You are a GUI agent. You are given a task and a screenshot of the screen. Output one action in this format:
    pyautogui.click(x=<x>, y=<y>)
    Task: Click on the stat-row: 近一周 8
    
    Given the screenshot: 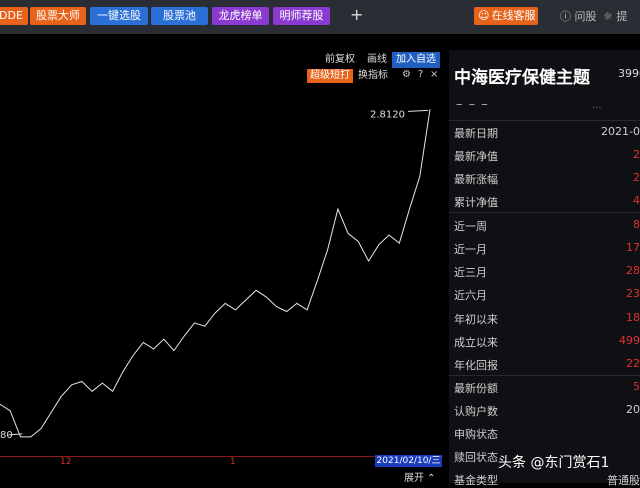 What is the action you would take?
    pyautogui.click(x=544, y=226)
    